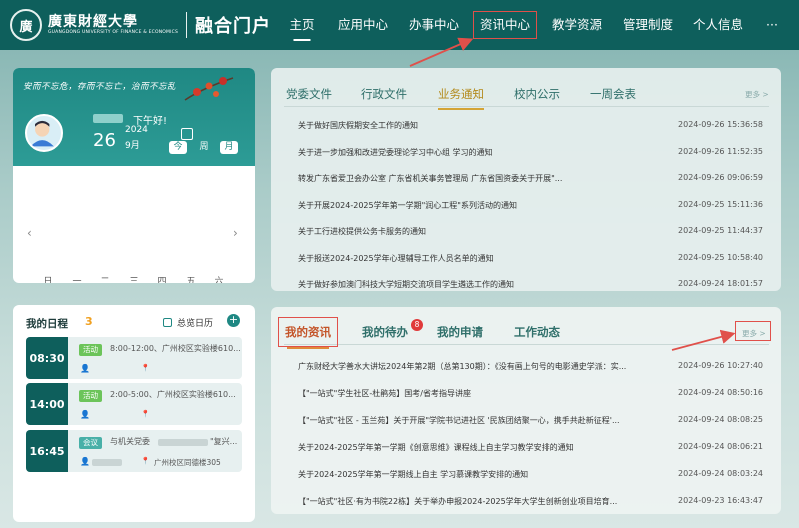 This screenshot has height=528, width=799. What do you see at coordinates (718, 25) in the screenshot?
I see `nav-personal-info: 个人信息` at bounding box center [718, 25].